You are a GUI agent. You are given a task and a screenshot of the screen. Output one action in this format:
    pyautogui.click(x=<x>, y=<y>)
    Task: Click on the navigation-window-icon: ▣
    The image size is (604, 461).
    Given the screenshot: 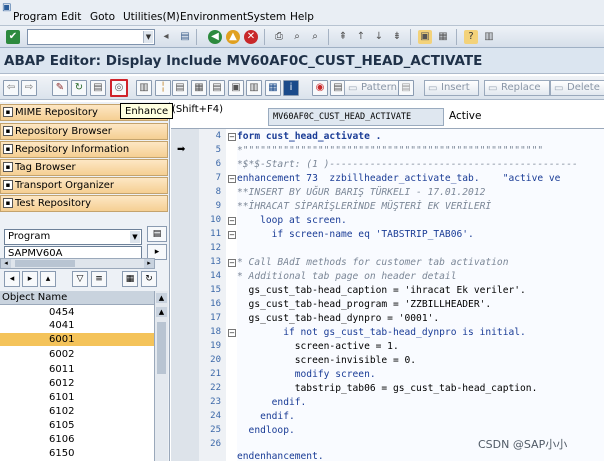 What is the action you would take?
    pyautogui.click(x=236, y=88)
    